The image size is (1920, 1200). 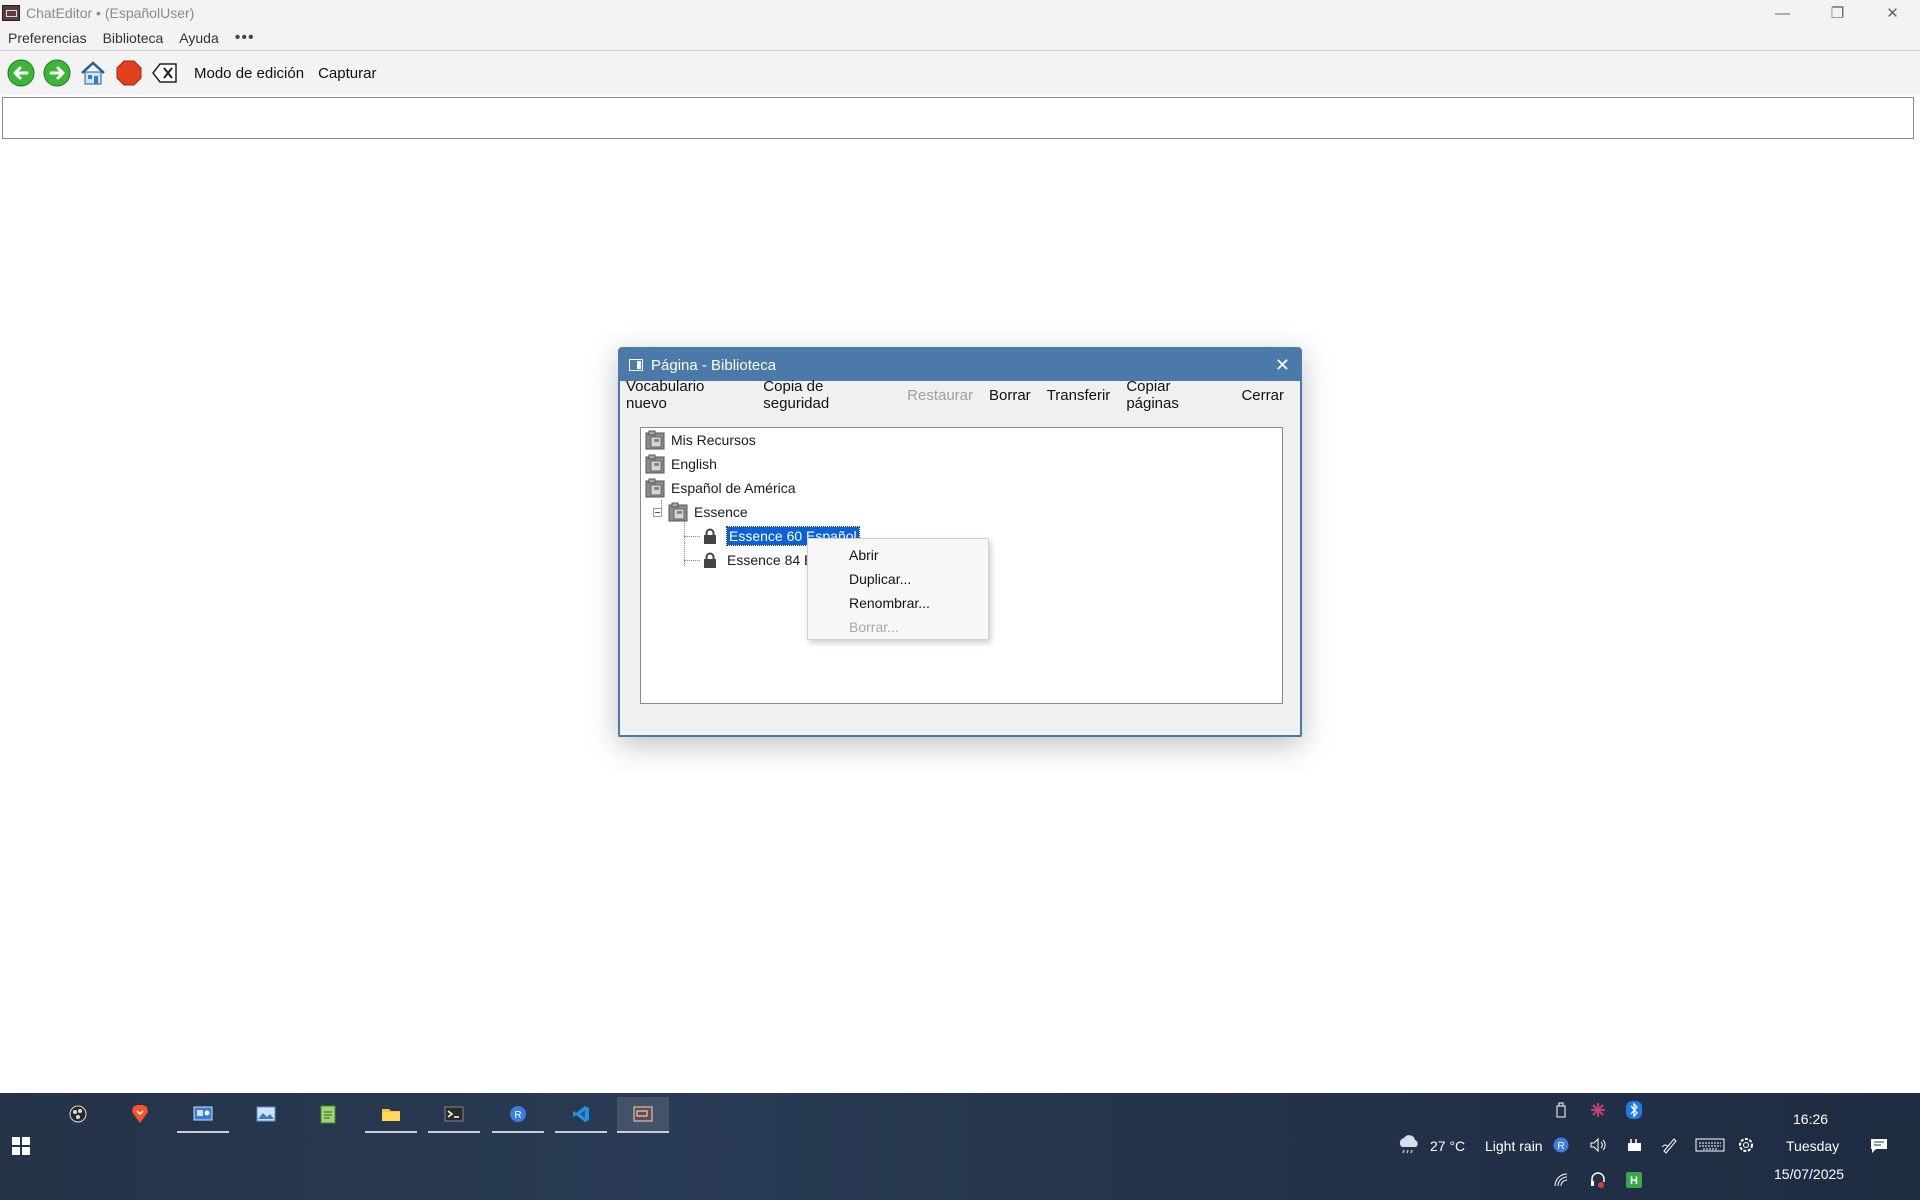 I want to click on menu-bar: Preferencias Biblioteca Ayuda •••, so click(x=960, y=38).